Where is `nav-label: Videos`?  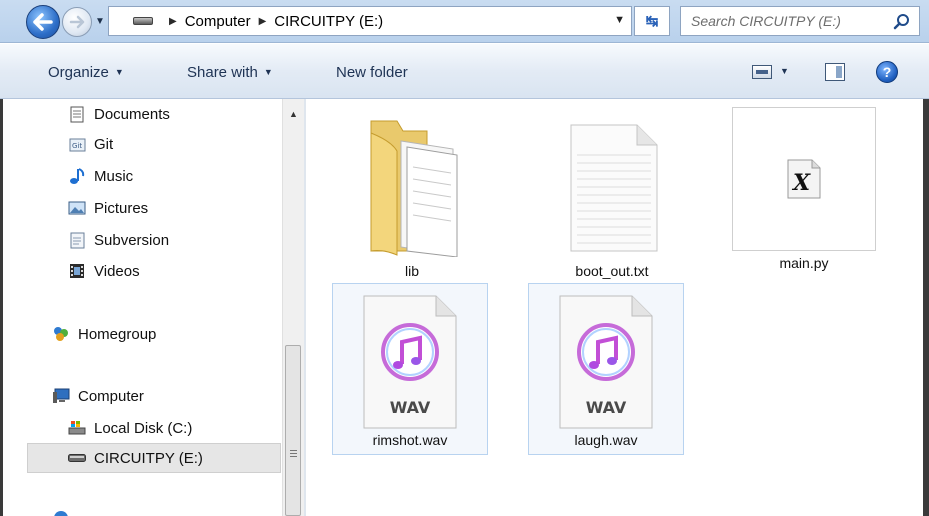 nav-label: Videos is located at coordinates (117, 271).